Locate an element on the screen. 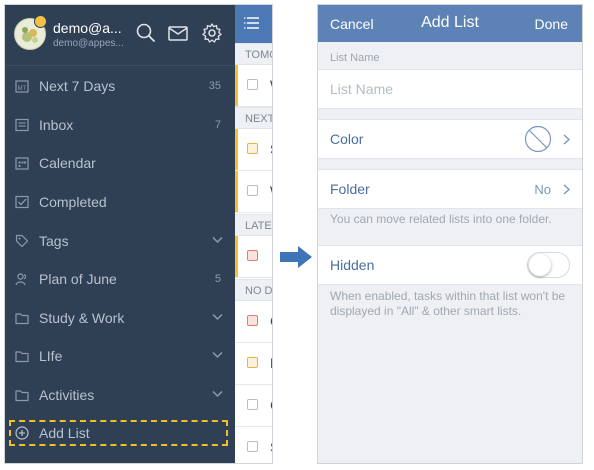  item-count: 5 is located at coordinates (217, 279).